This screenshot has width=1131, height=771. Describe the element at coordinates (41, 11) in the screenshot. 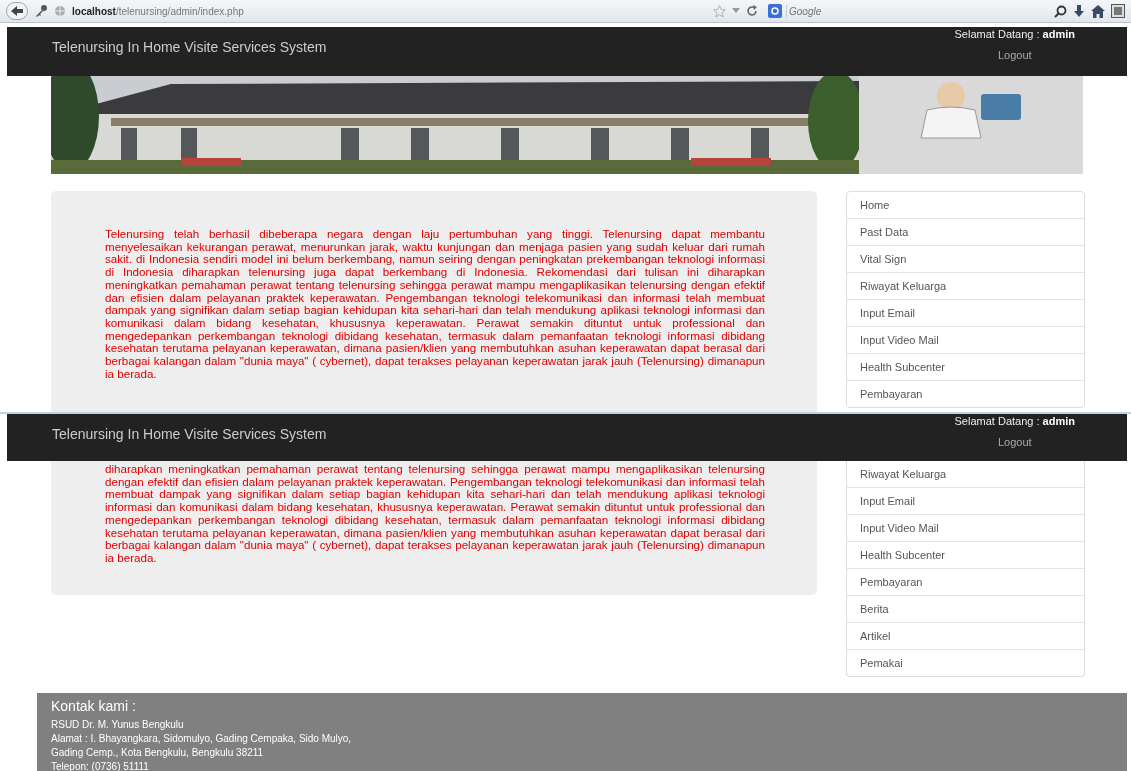

I see `key-icon` at that location.